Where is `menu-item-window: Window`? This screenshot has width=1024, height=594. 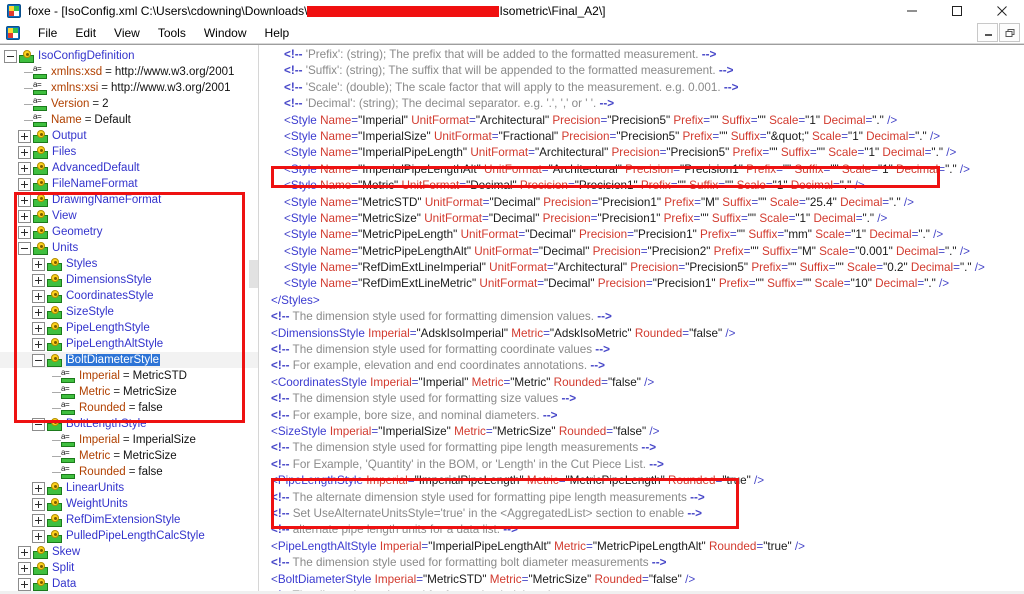
menu-item-window: Window is located at coordinates (225, 33).